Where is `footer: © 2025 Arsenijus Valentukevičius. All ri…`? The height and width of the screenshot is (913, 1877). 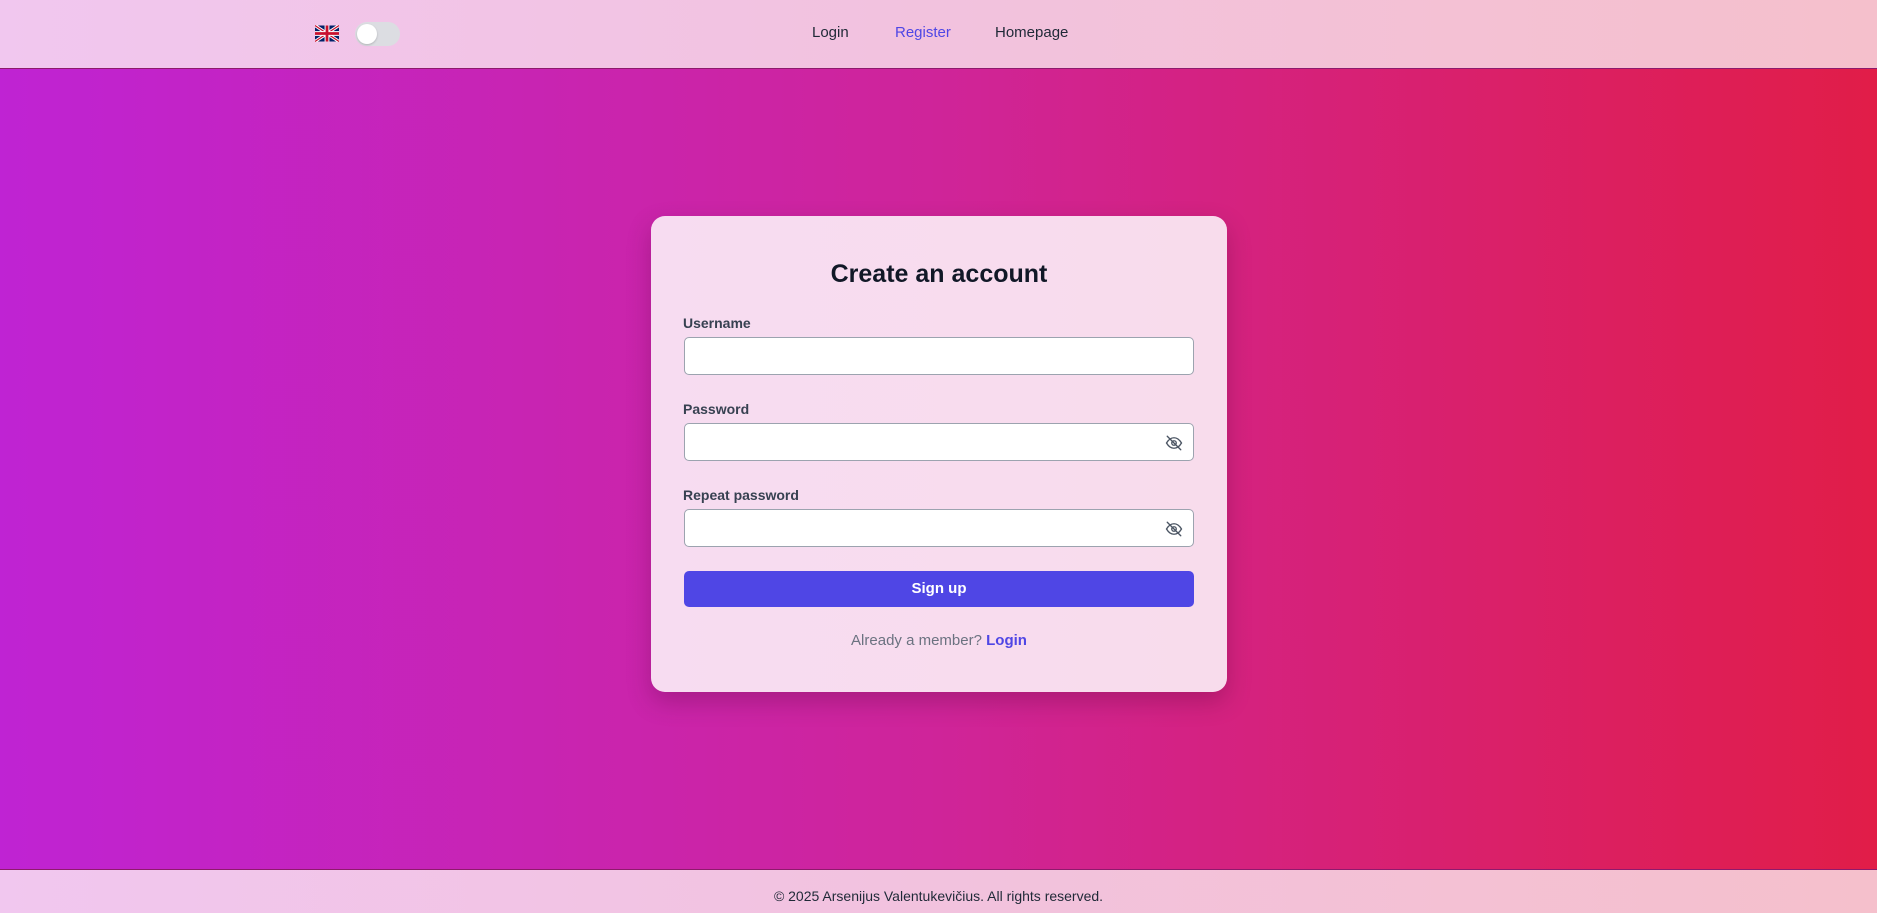
footer: © 2025 Arsenijus Valentukevičius. All ri… is located at coordinates (938, 891).